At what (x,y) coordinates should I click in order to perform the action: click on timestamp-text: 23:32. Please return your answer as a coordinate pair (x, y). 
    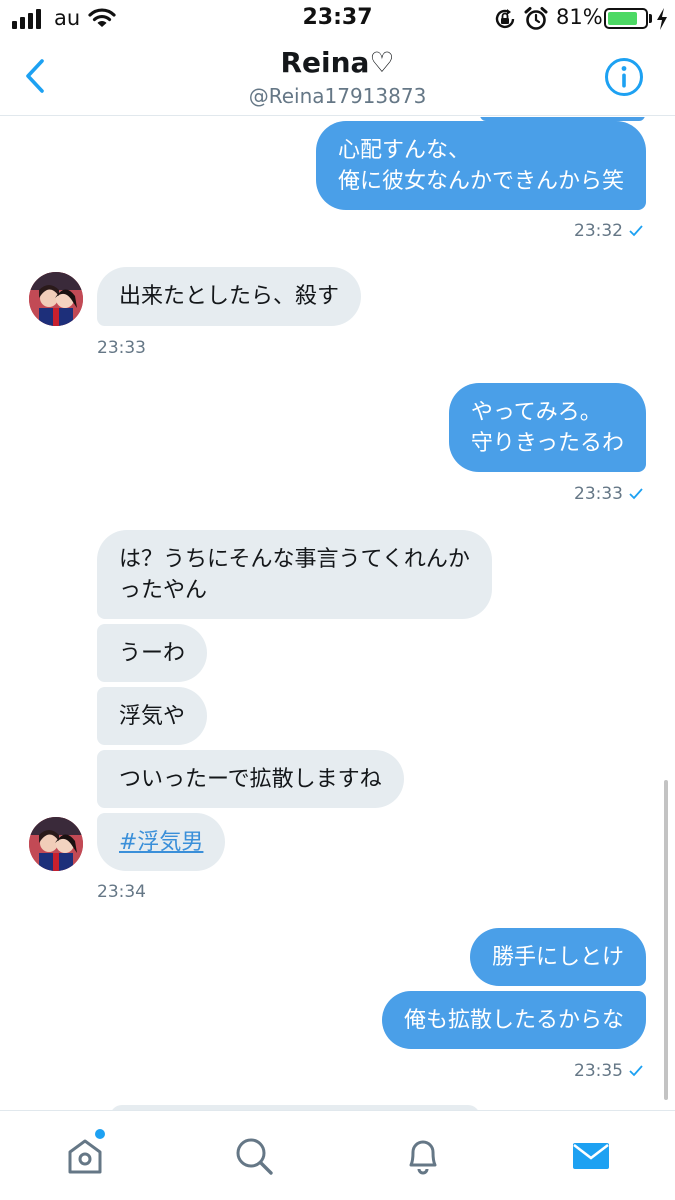
    Looking at the image, I should click on (598, 231).